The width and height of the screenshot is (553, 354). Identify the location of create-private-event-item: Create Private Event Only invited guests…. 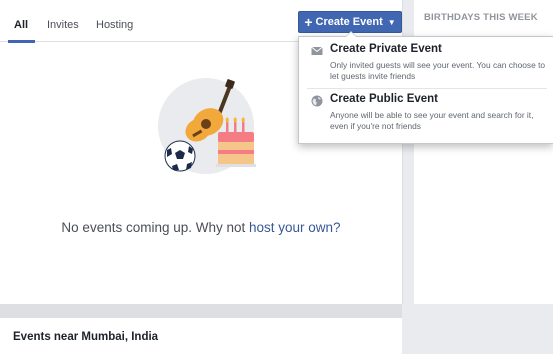
(426, 64).